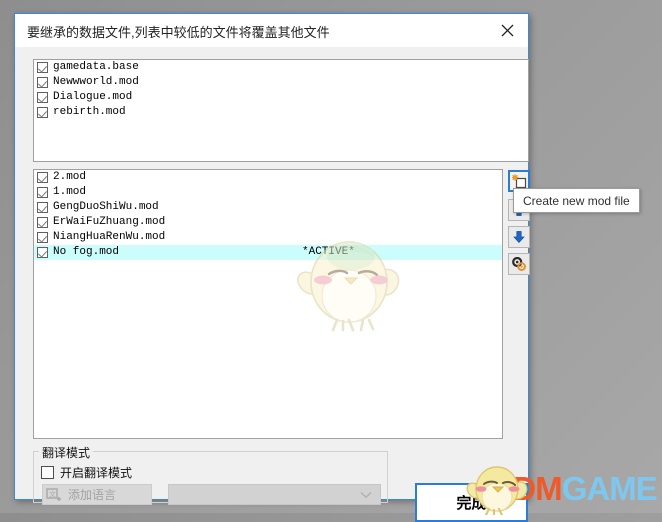  What do you see at coordinates (70, 177) in the screenshot?
I see `list-item-label: 2.mod` at bounding box center [70, 177].